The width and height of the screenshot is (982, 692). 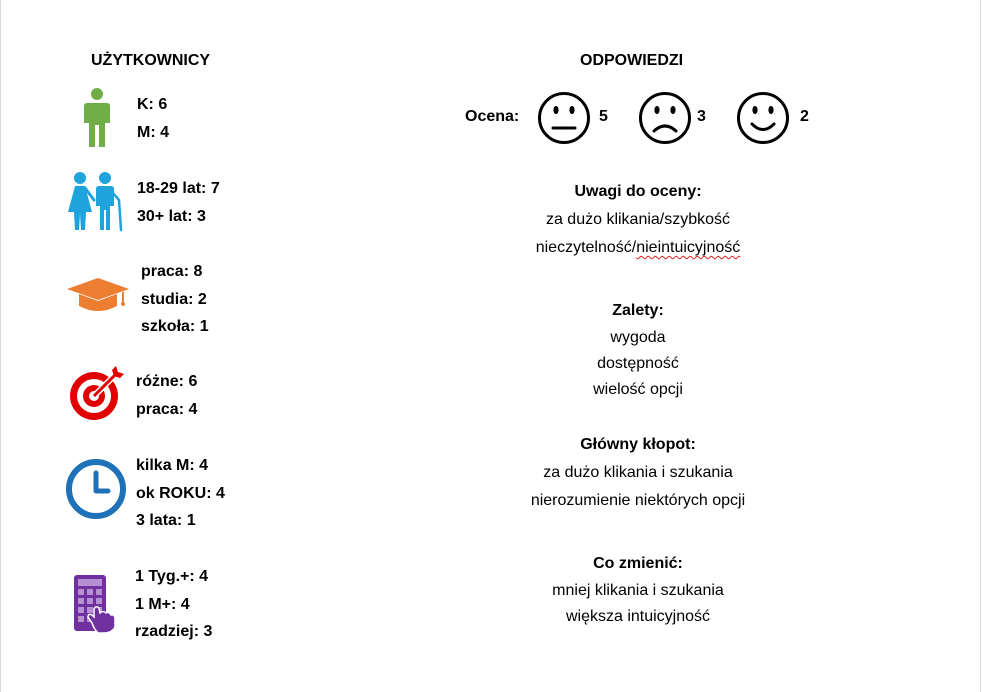 I want to click on main-problem-line: nierozumienie niektórych opcji, so click(x=638, y=500).